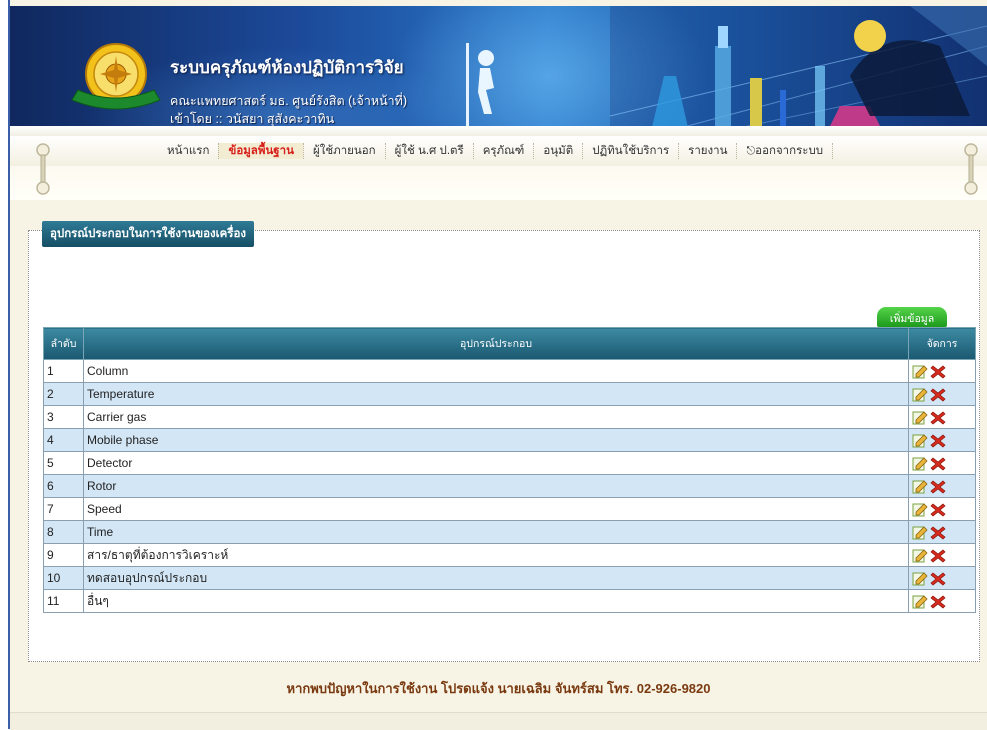 The image size is (987, 730). I want to click on section-legend: อุปกรณ์ประกอบในการใช้งานของเครื่อง, so click(148, 234).